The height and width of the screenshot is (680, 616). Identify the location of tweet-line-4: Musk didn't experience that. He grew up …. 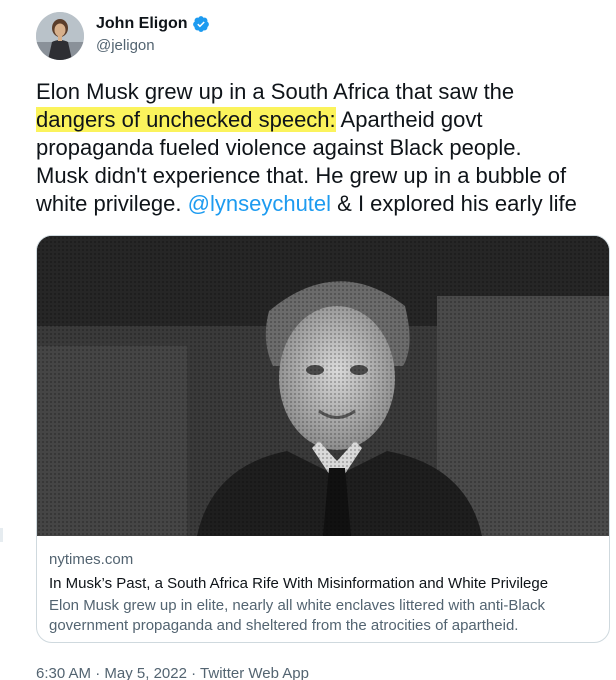
(301, 175).